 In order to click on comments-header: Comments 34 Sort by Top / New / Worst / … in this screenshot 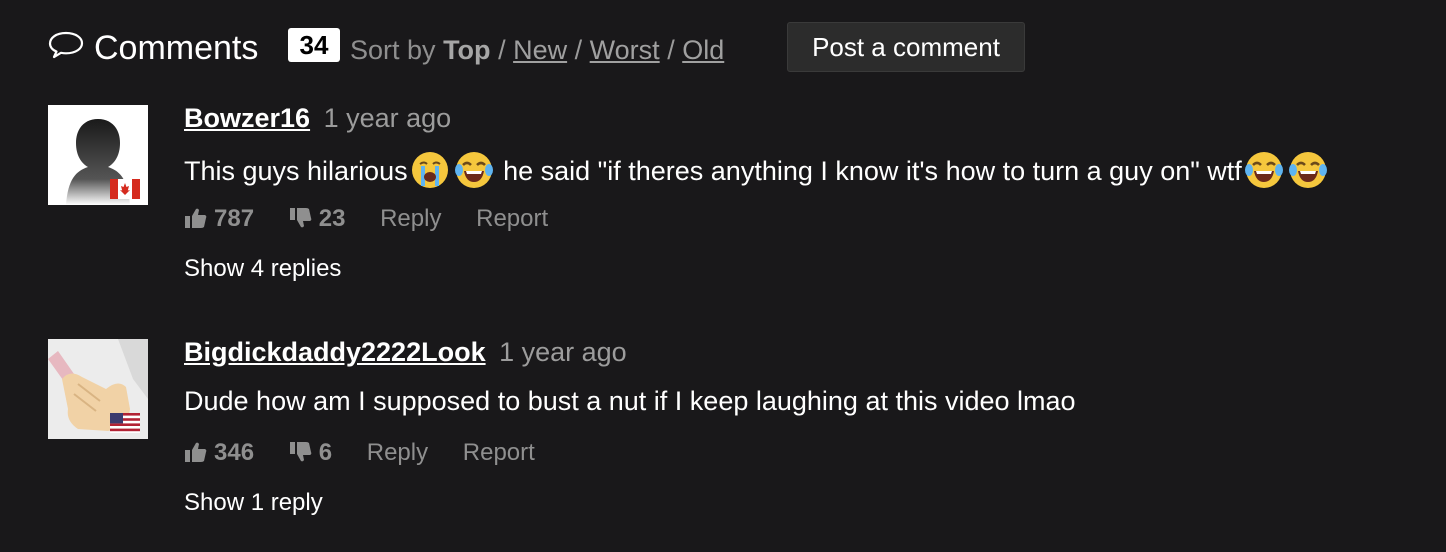, I will do `click(738, 47)`.